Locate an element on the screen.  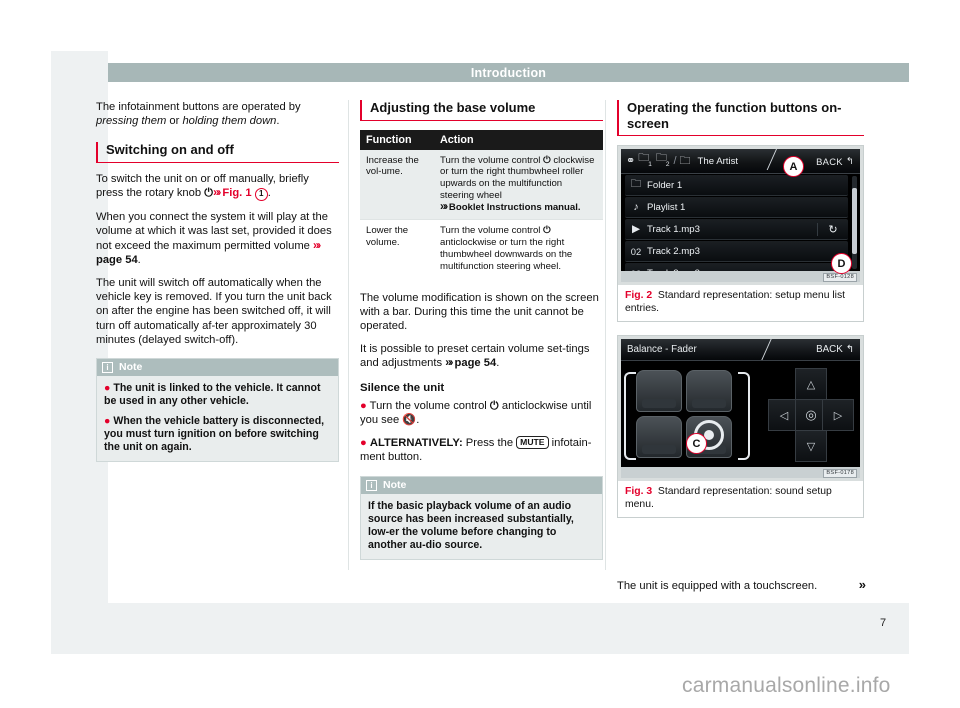
figure-2: ⚭ 🗀1 🗀2 / 🗀 The Artist BACK ↰ 🗀 Folder 1 is located at coordinates (740, 234).